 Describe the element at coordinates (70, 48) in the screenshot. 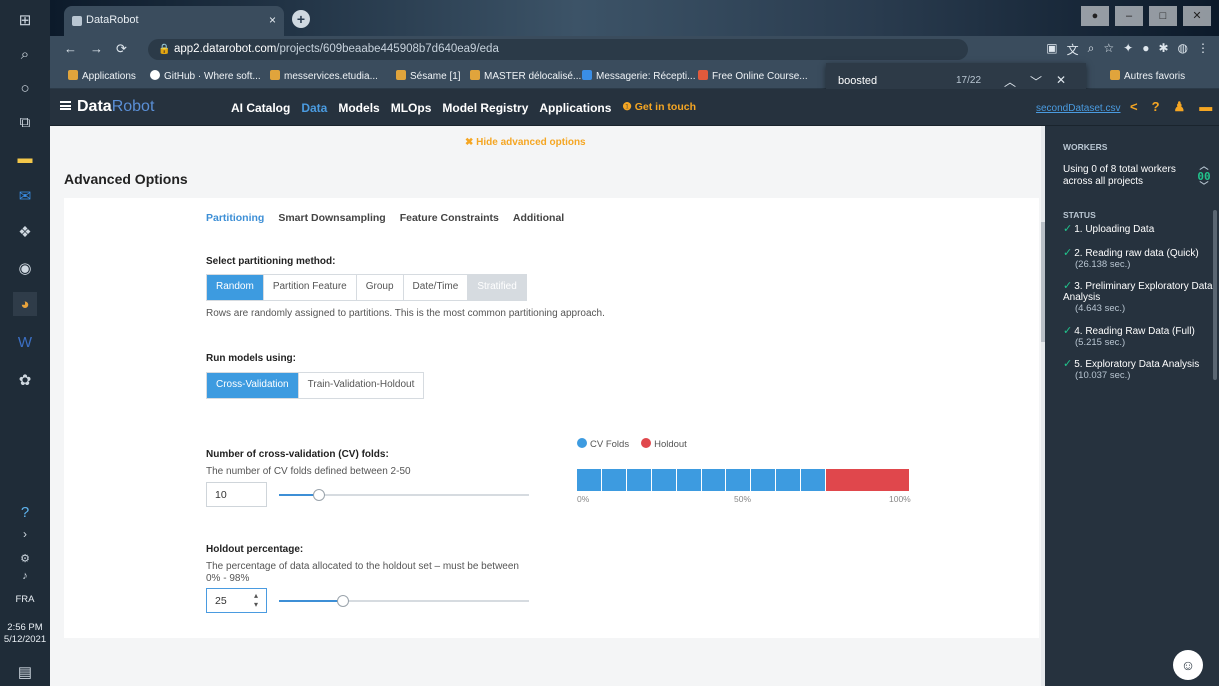

I see `back-icon: ←` at that location.